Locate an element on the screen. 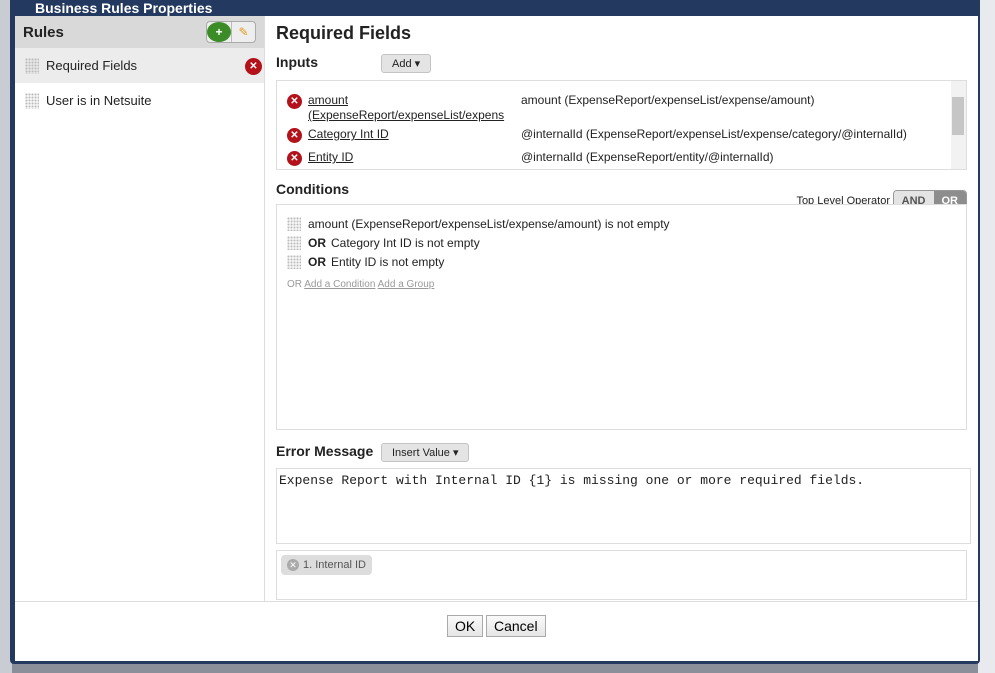 This screenshot has width=995, height=673. edit-rule-button: ✎ is located at coordinates (243, 32).